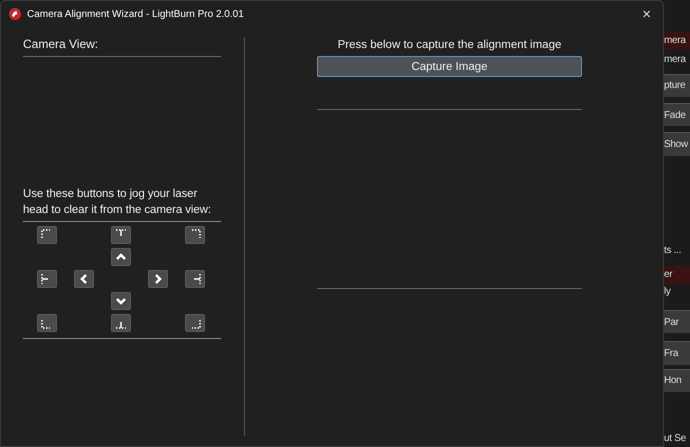 The width and height of the screenshot is (690, 447). What do you see at coordinates (677, 353) in the screenshot?
I see `background-button: Fra` at bounding box center [677, 353].